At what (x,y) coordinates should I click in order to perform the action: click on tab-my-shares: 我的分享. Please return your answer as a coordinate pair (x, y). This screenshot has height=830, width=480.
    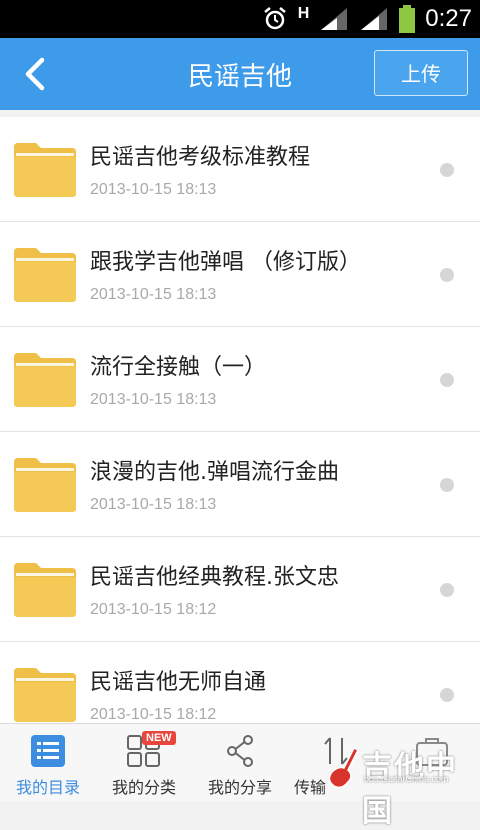
    Looking at the image, I should click on (240, 762).